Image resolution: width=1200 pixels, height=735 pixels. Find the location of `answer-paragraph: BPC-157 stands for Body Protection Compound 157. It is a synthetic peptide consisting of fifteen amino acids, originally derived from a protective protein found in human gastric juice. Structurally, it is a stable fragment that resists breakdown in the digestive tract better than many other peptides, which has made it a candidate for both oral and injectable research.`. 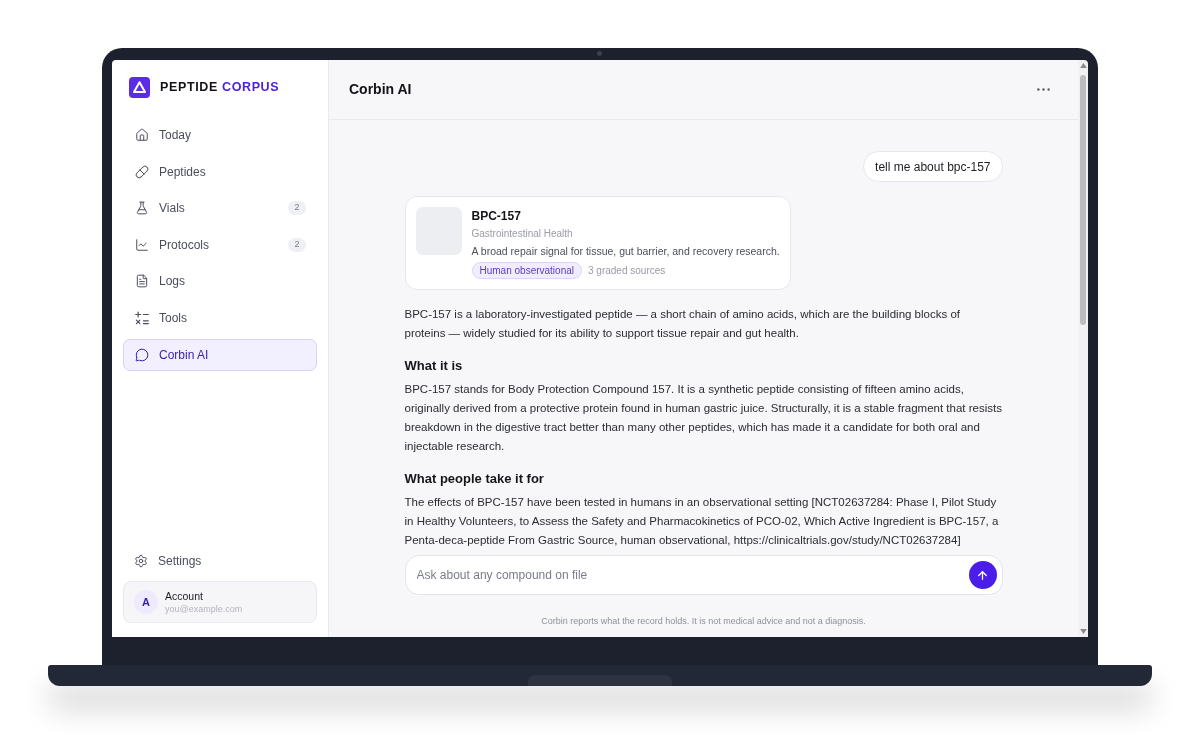

answer-paragraph: BPC-157 stands for Body Protection Compound 157. It is a synthetic peptide consisting of fifteen amino acids, originally derived from a protective protein found in human gastric juice. Structurally, it is a stable fragment that resists breakdown in the digestive tract better than many other peptides, which has made it a candidate for both oral and injectable research. is located at coordinates (703, 418).